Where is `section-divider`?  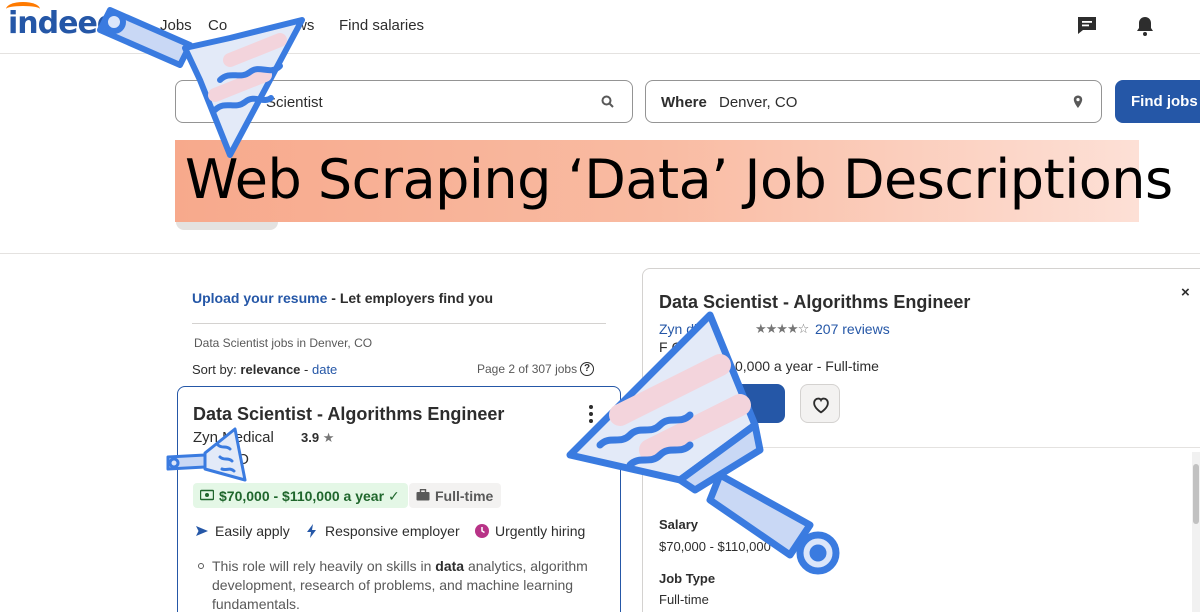 section-divider is located at coordinates (600, 253).